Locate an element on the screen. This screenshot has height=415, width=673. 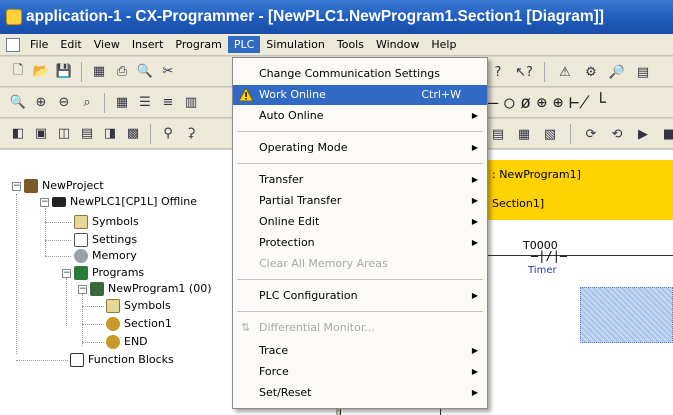
program-label: : NewProgram1] is located at coordinates (536, 174).